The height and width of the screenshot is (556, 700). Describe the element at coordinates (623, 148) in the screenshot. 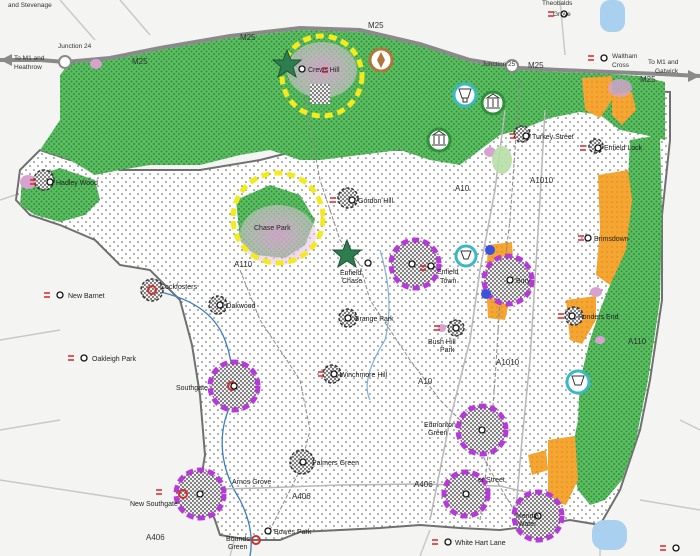

I see `label-enfield-lock: Enfield Lock` at that location.